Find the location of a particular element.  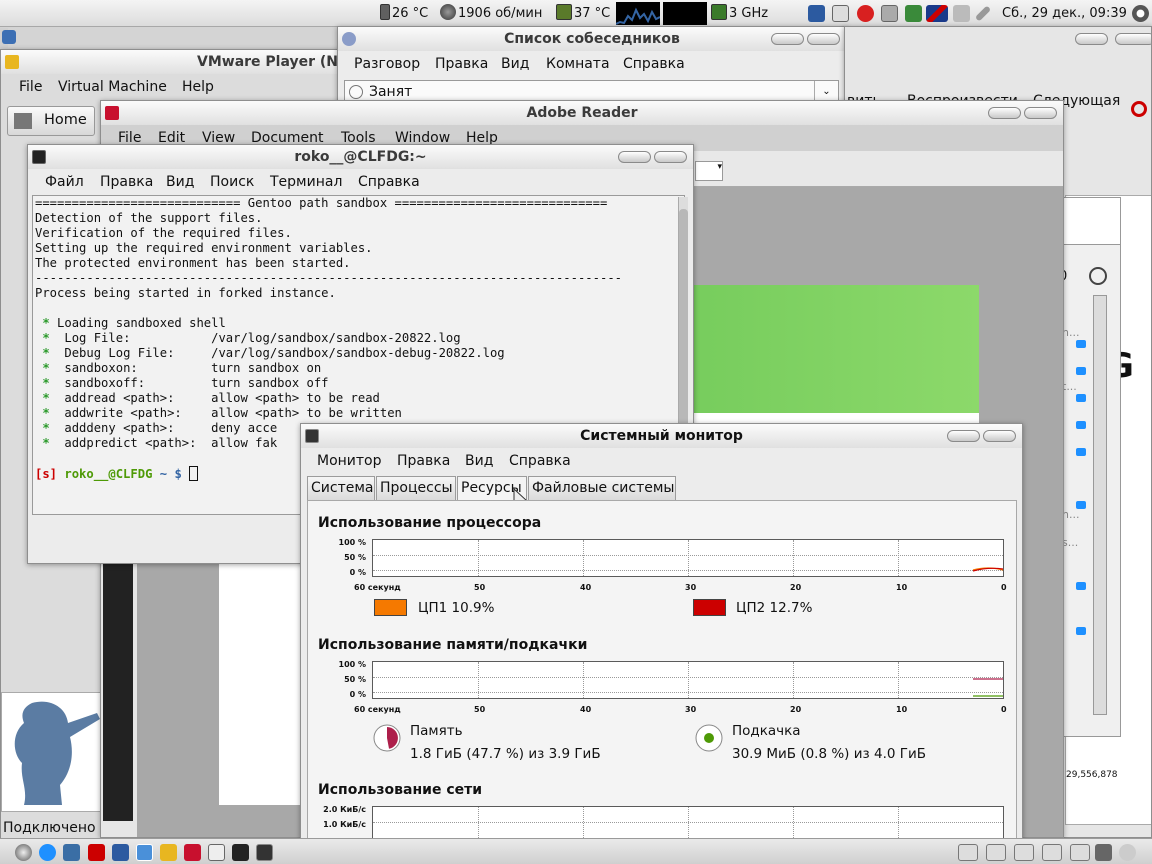

cpu-load-sparkline is located at coordinates (638, 16).